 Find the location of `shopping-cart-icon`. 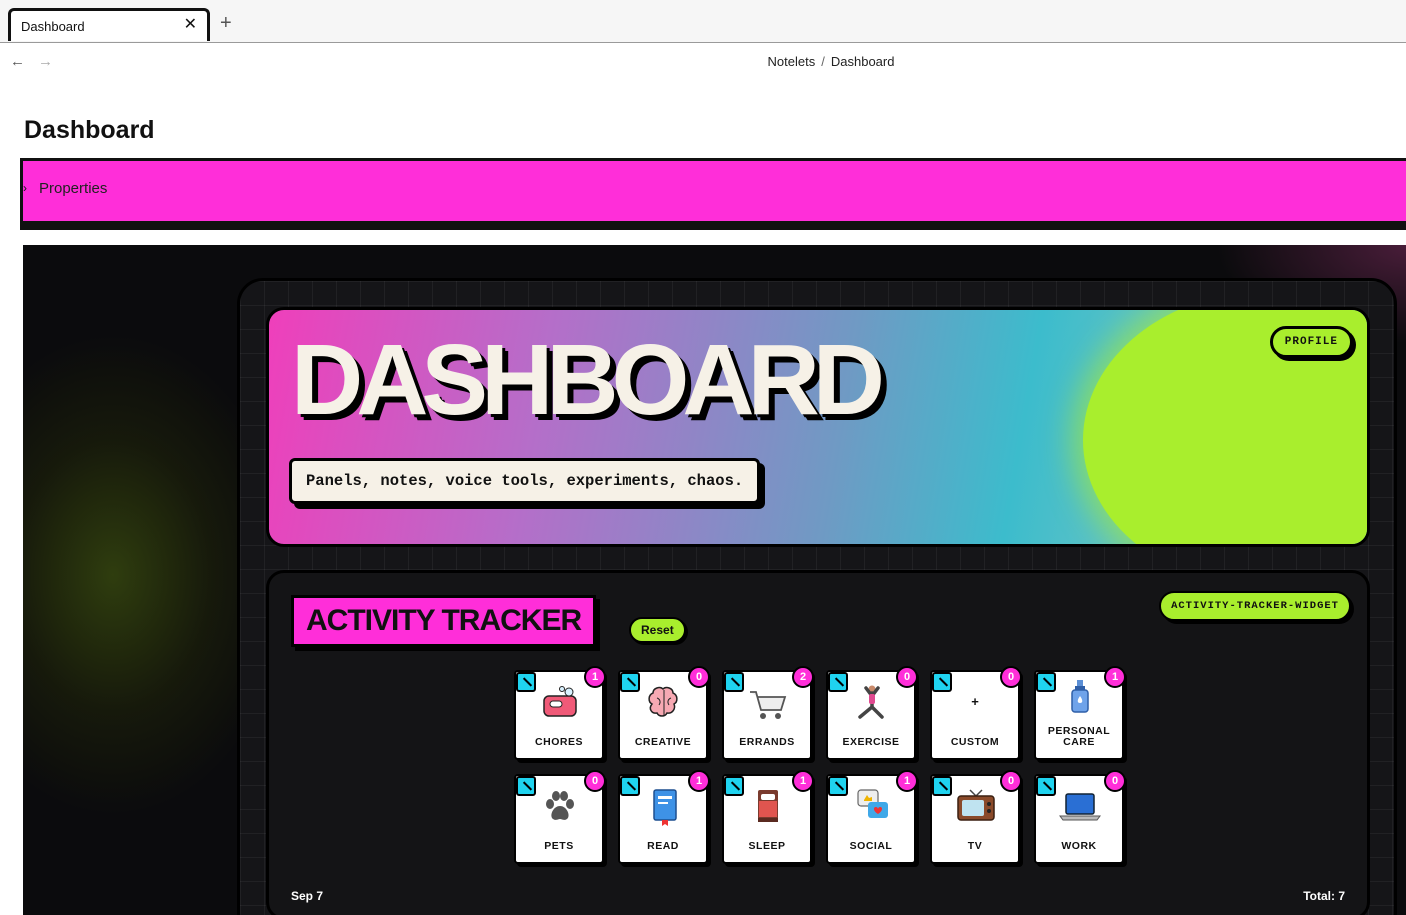

shopping-cart-icon is located at coordinates (768, 705).